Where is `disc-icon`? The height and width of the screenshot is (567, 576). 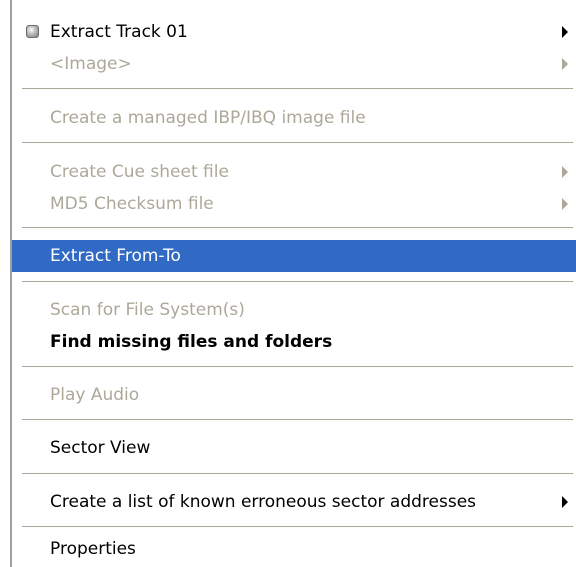 disc-icon is located at coordinates (32, 31).